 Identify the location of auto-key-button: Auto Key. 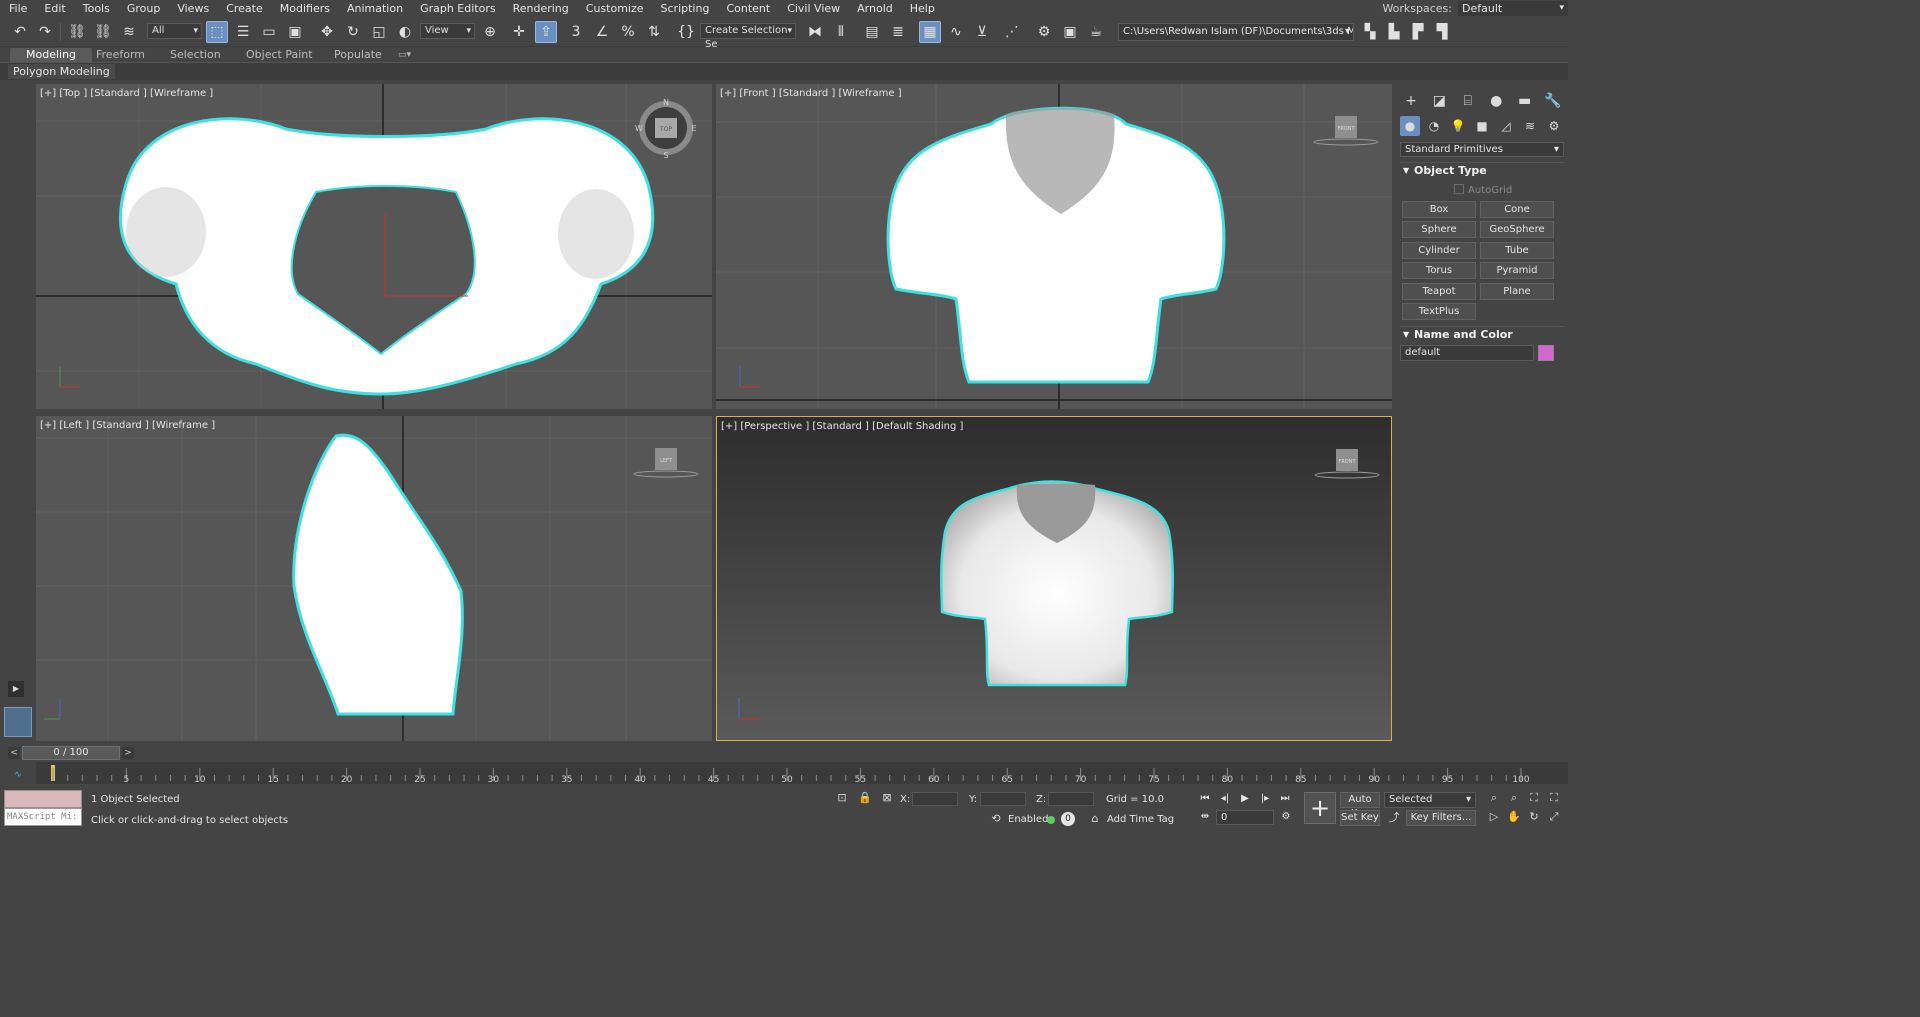
(1360, 805).